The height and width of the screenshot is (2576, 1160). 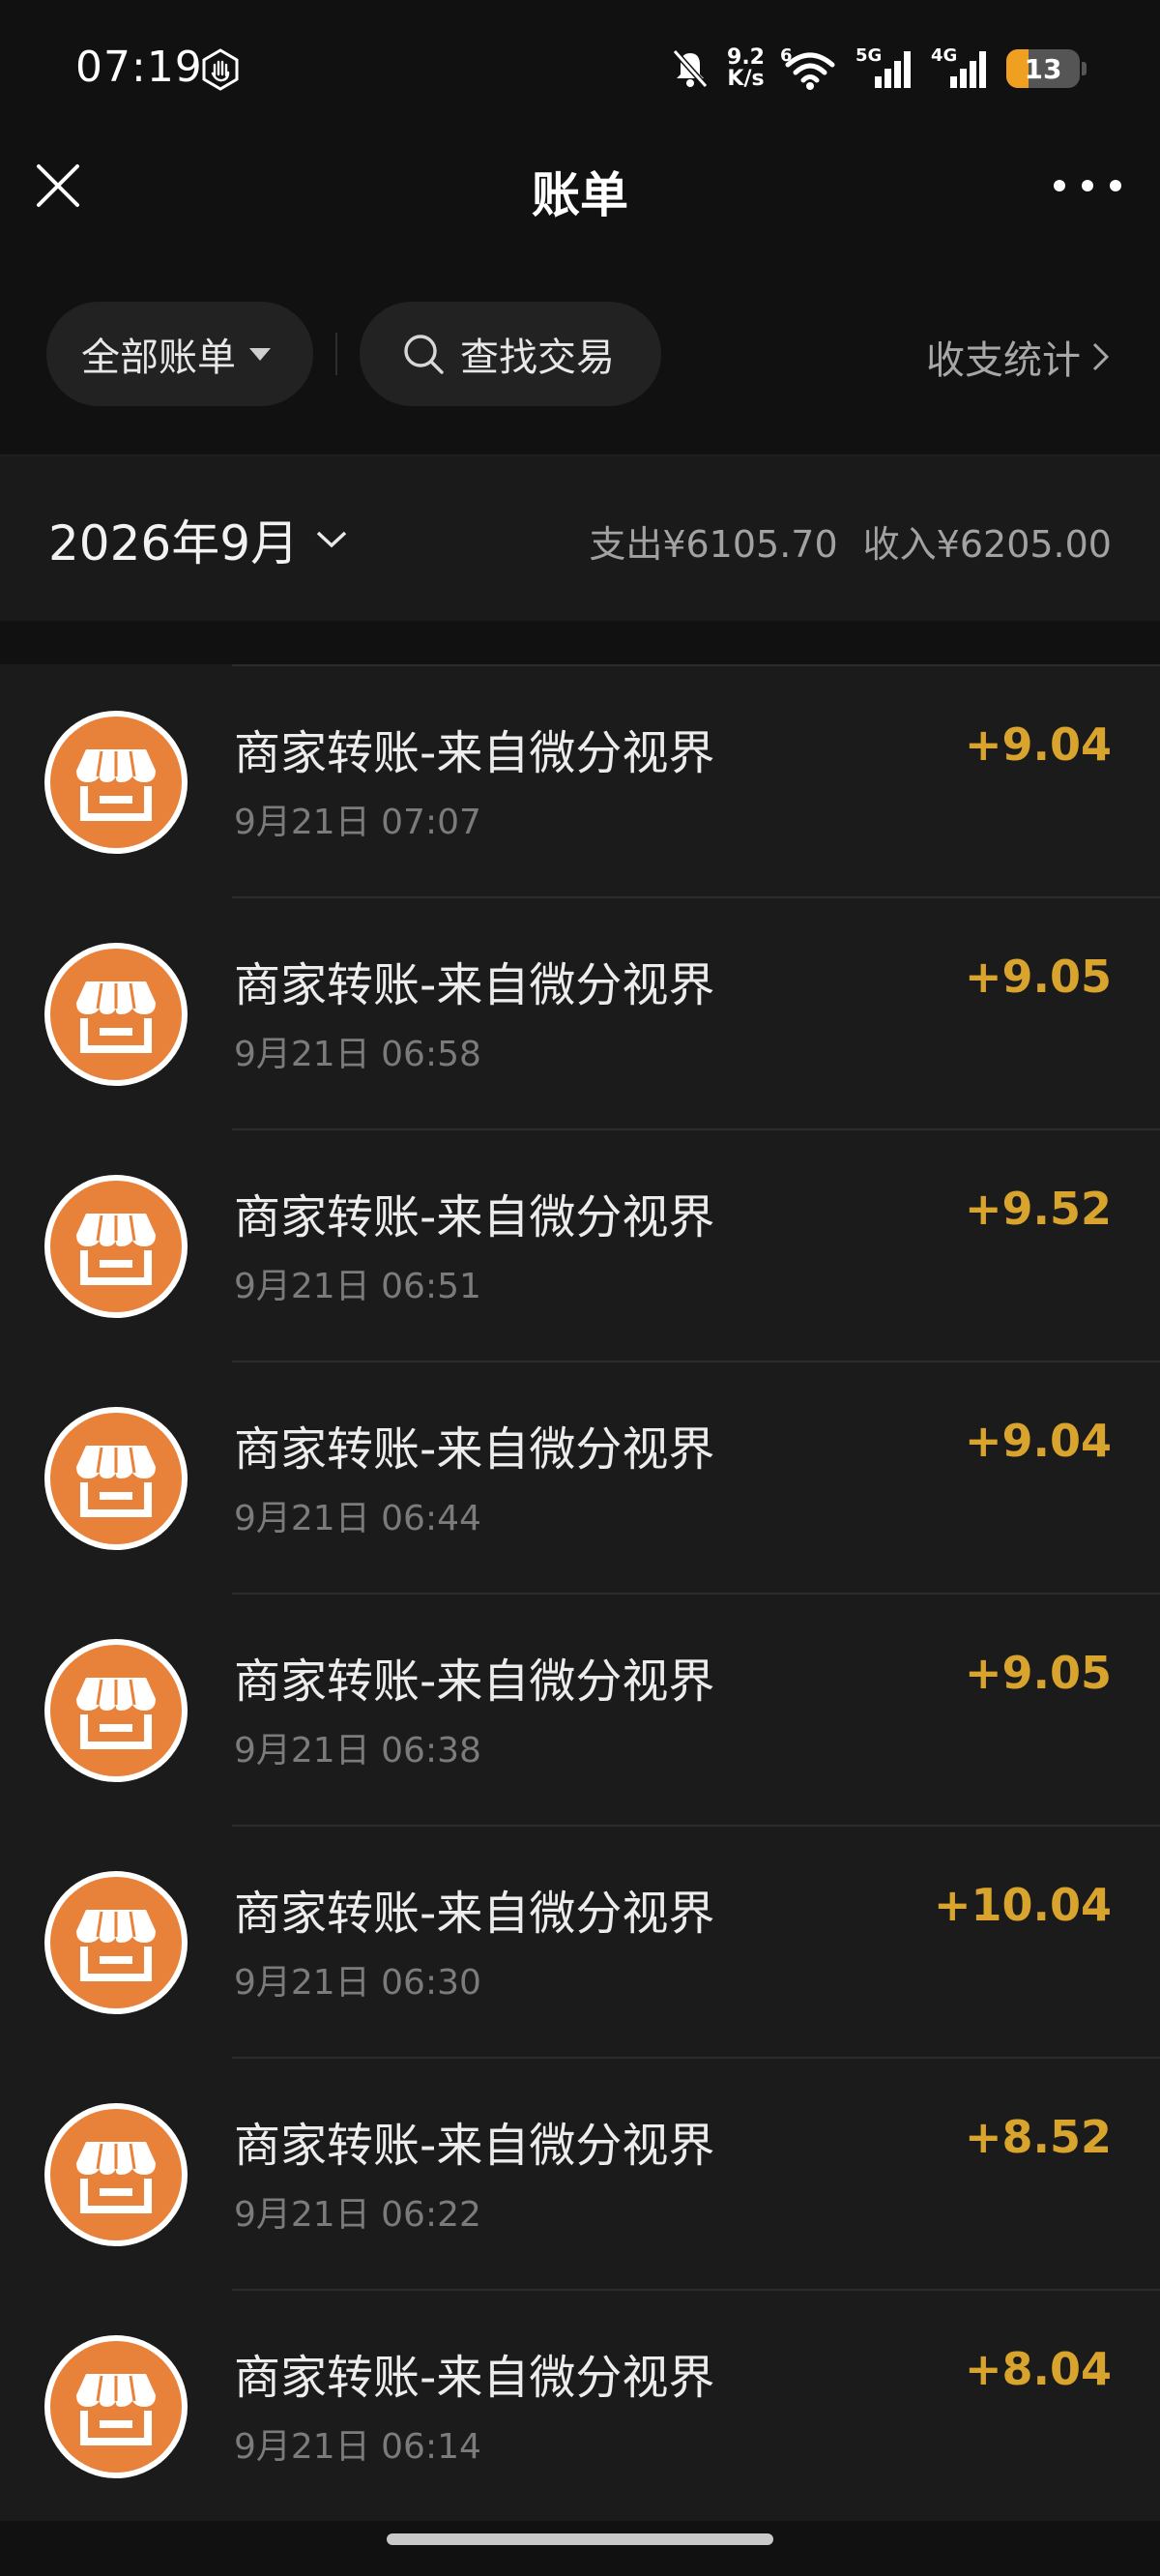 What do you see at coordinates (357, 1751) in the screenshot?
I see `transaction-time: 9月21日 06:38` at bounding box center [357, 1751].